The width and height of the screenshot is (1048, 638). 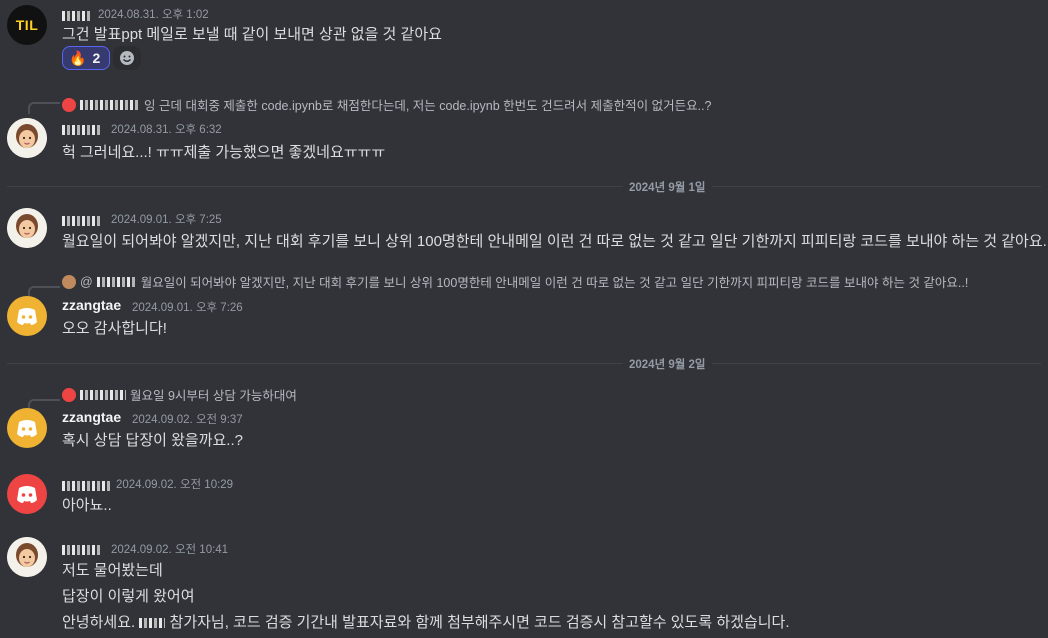 I want to click on reaction-count: 2, so click(x=96, y=58).